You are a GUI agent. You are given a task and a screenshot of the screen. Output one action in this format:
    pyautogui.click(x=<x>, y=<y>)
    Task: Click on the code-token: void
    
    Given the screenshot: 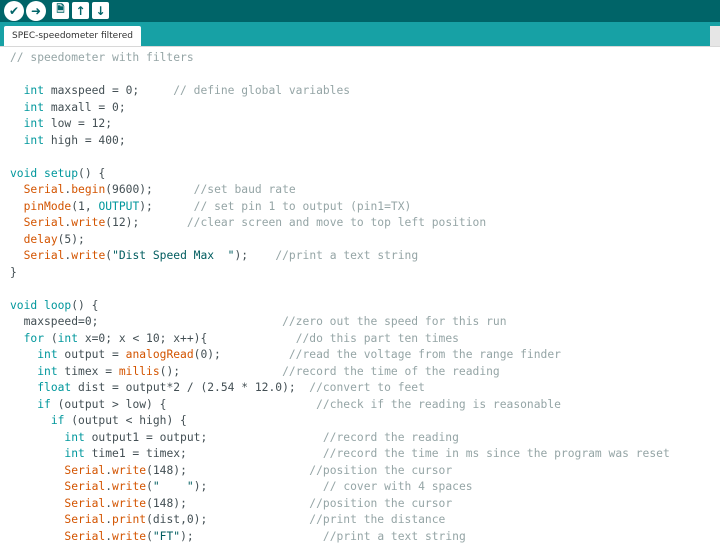 What is the action you would take?
    pyautogui.click(x=24, y=305)
    